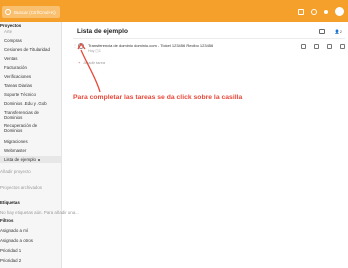  I want to click on sidebar-item-tareas-diarias: Tareas Diarias, so click(18, 85).